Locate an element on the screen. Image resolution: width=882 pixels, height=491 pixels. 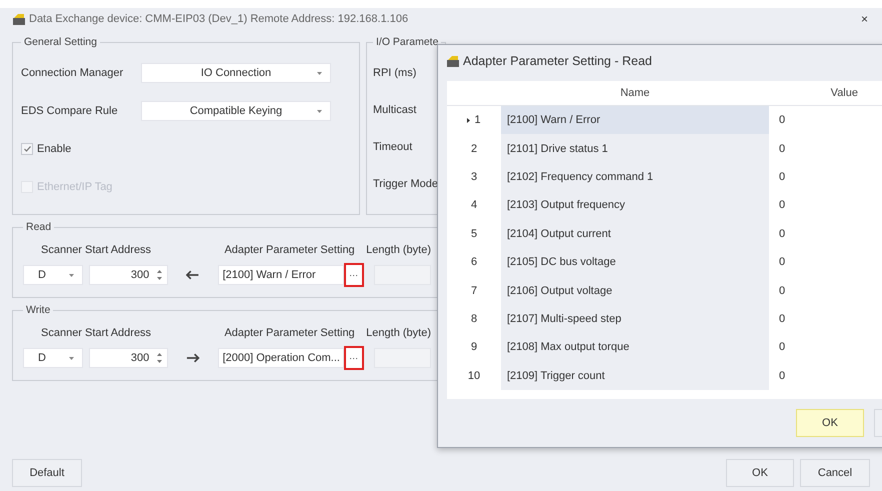
table-cell: [2105] DC bus voltage is located at coordinates (635, 262).